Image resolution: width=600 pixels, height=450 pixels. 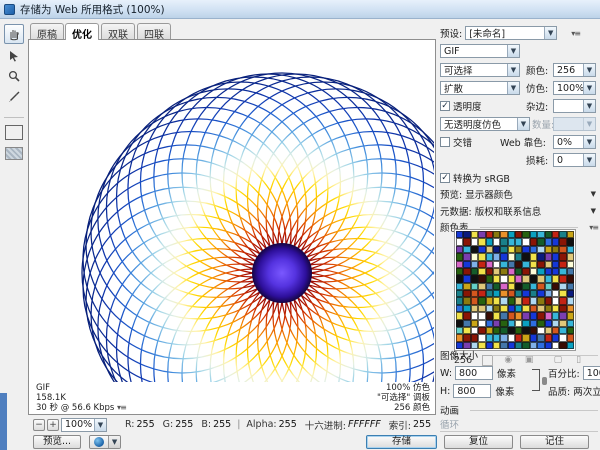 I want to click on browser-globe-icon, so click(x=99, y=441).